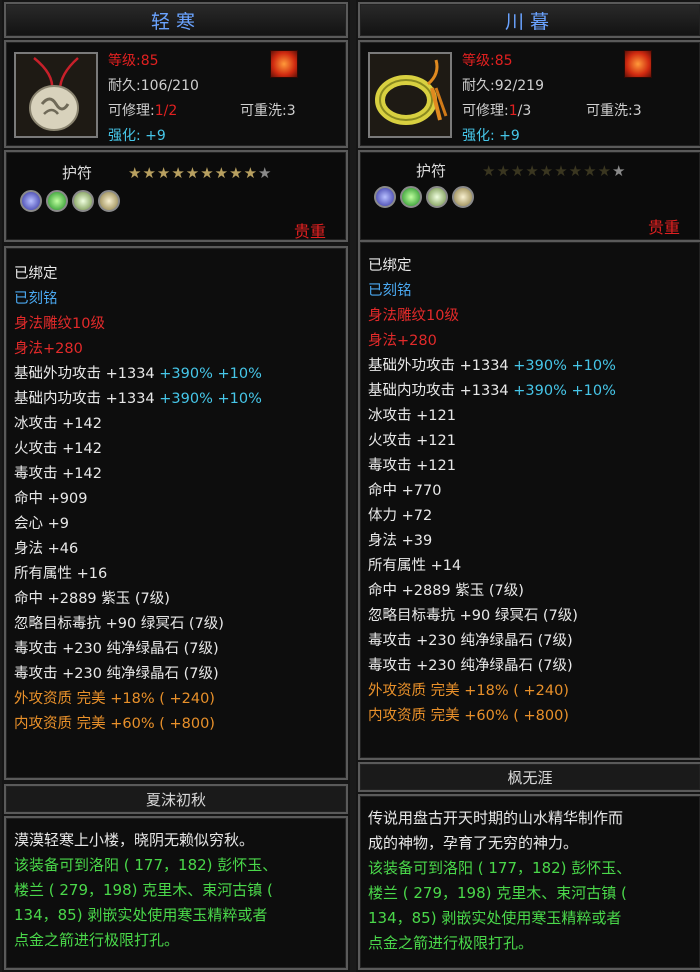  What do you see at coordinates (473, 843) in the screenshot?
I see `description-line: 成的神物，孕育了无穷的神力。` at bounding box center [473, 843].